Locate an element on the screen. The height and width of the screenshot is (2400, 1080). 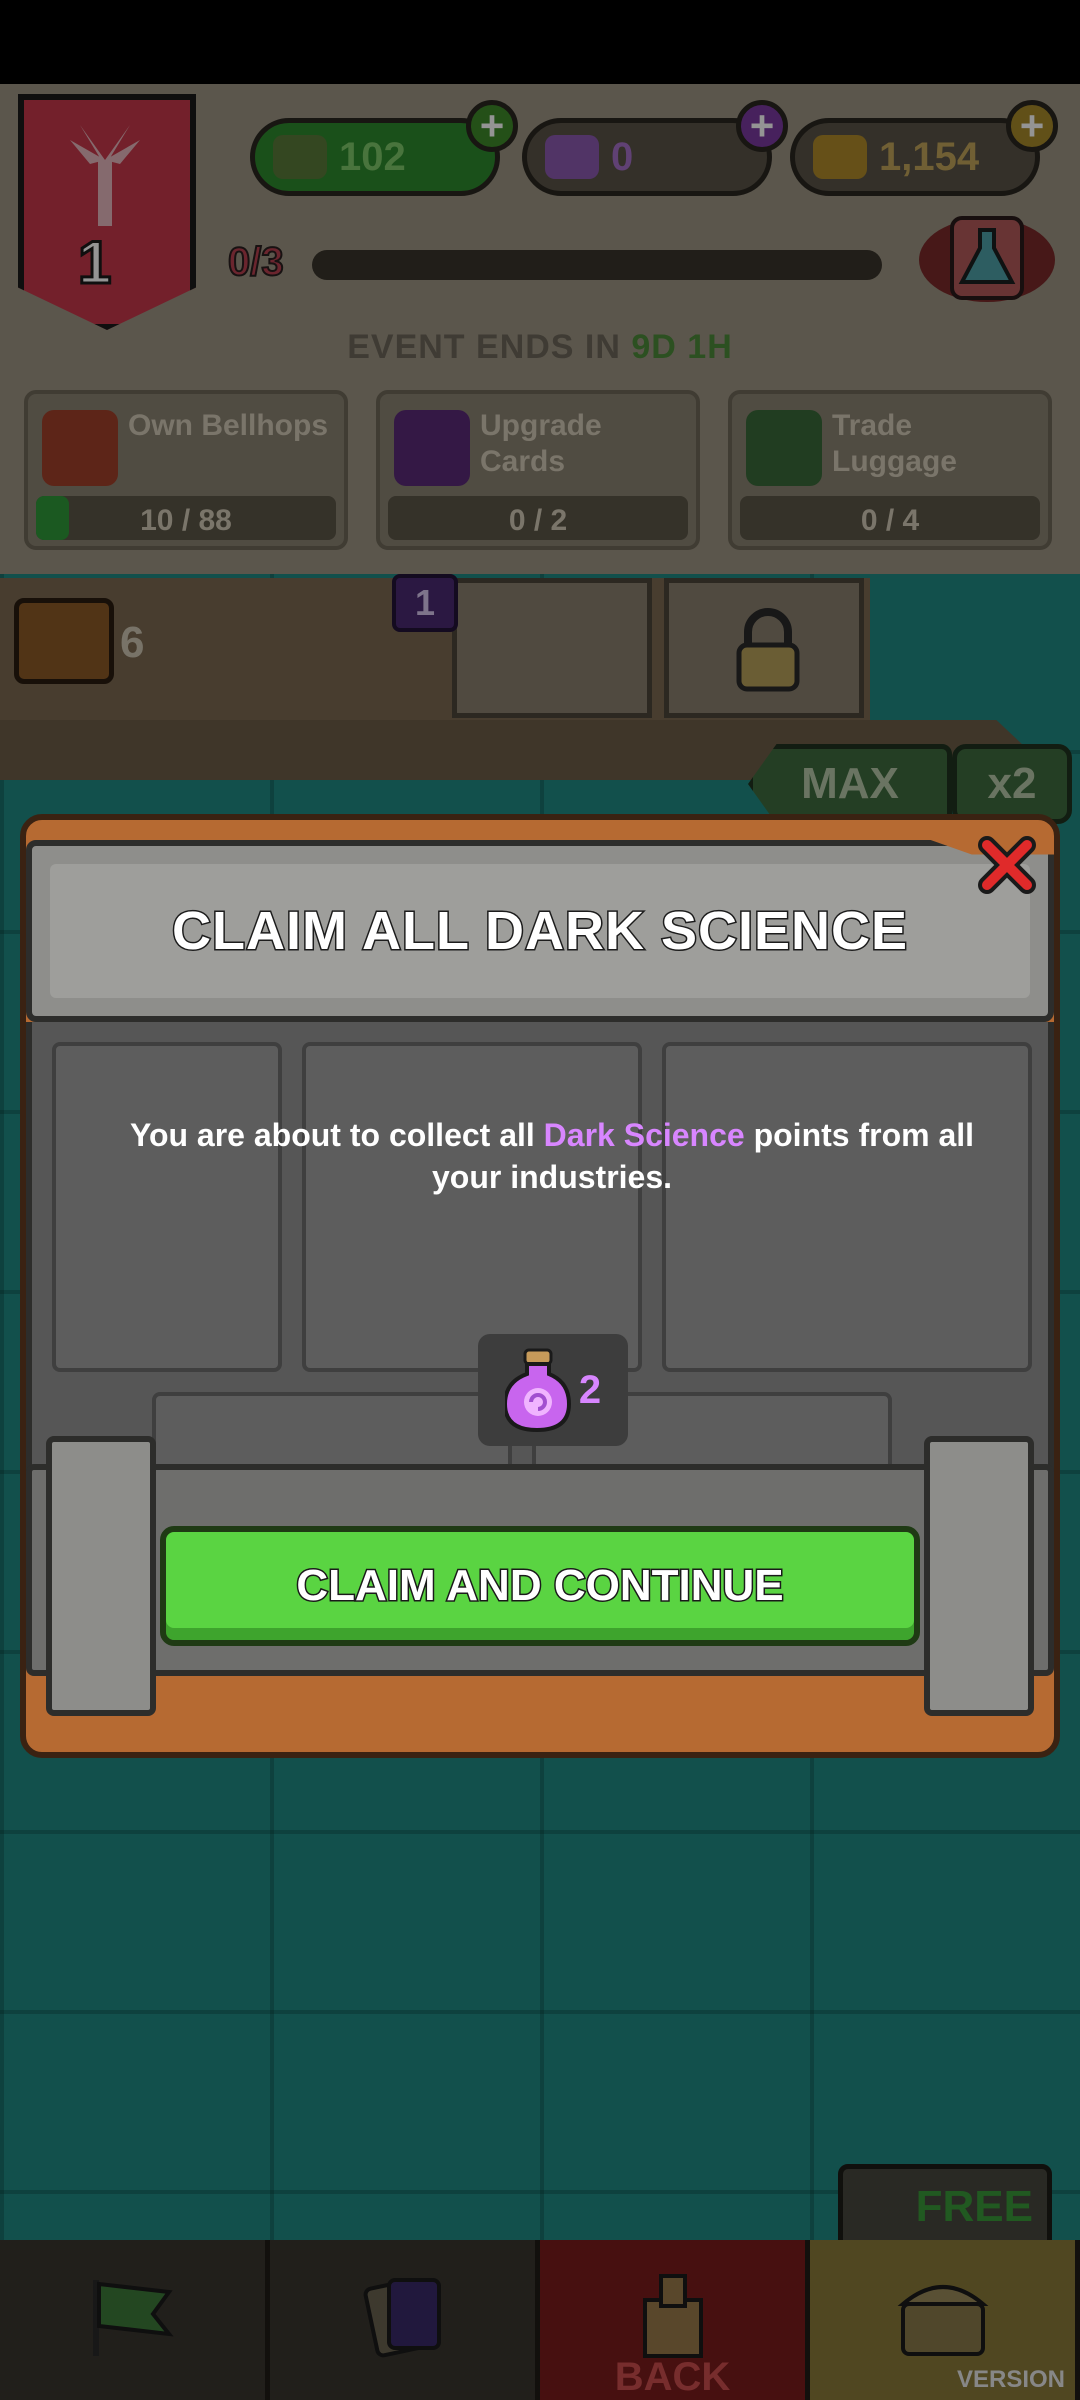
claim-button-label: CLAIM AND CONTINUE is located at coordinates (540, 1586).